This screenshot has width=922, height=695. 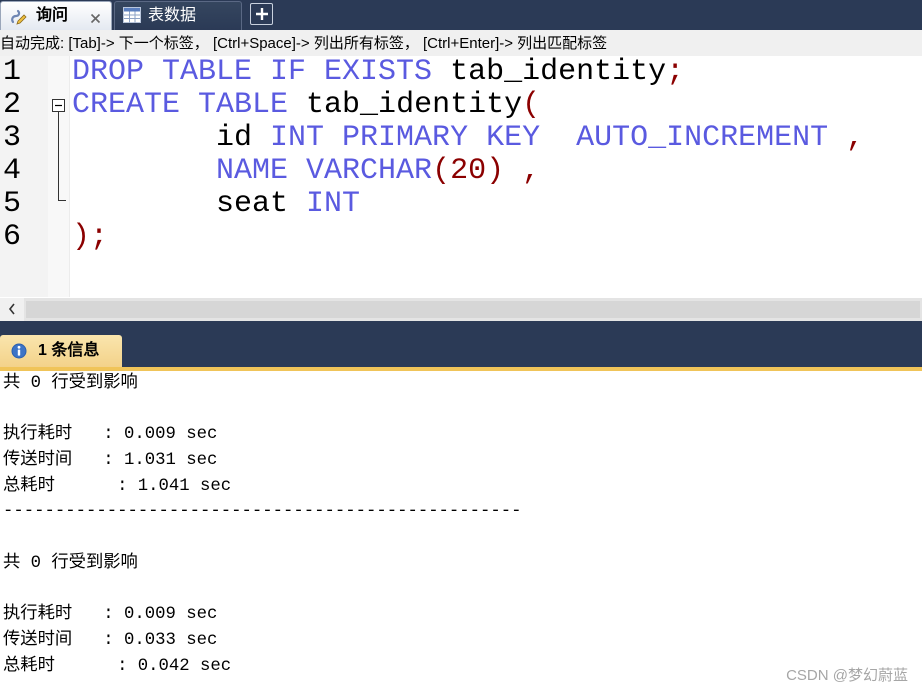 What do you see at coordinates (62, 200) in the screenshot?
I see `fold-range-end` at bounding box center [62, 200].